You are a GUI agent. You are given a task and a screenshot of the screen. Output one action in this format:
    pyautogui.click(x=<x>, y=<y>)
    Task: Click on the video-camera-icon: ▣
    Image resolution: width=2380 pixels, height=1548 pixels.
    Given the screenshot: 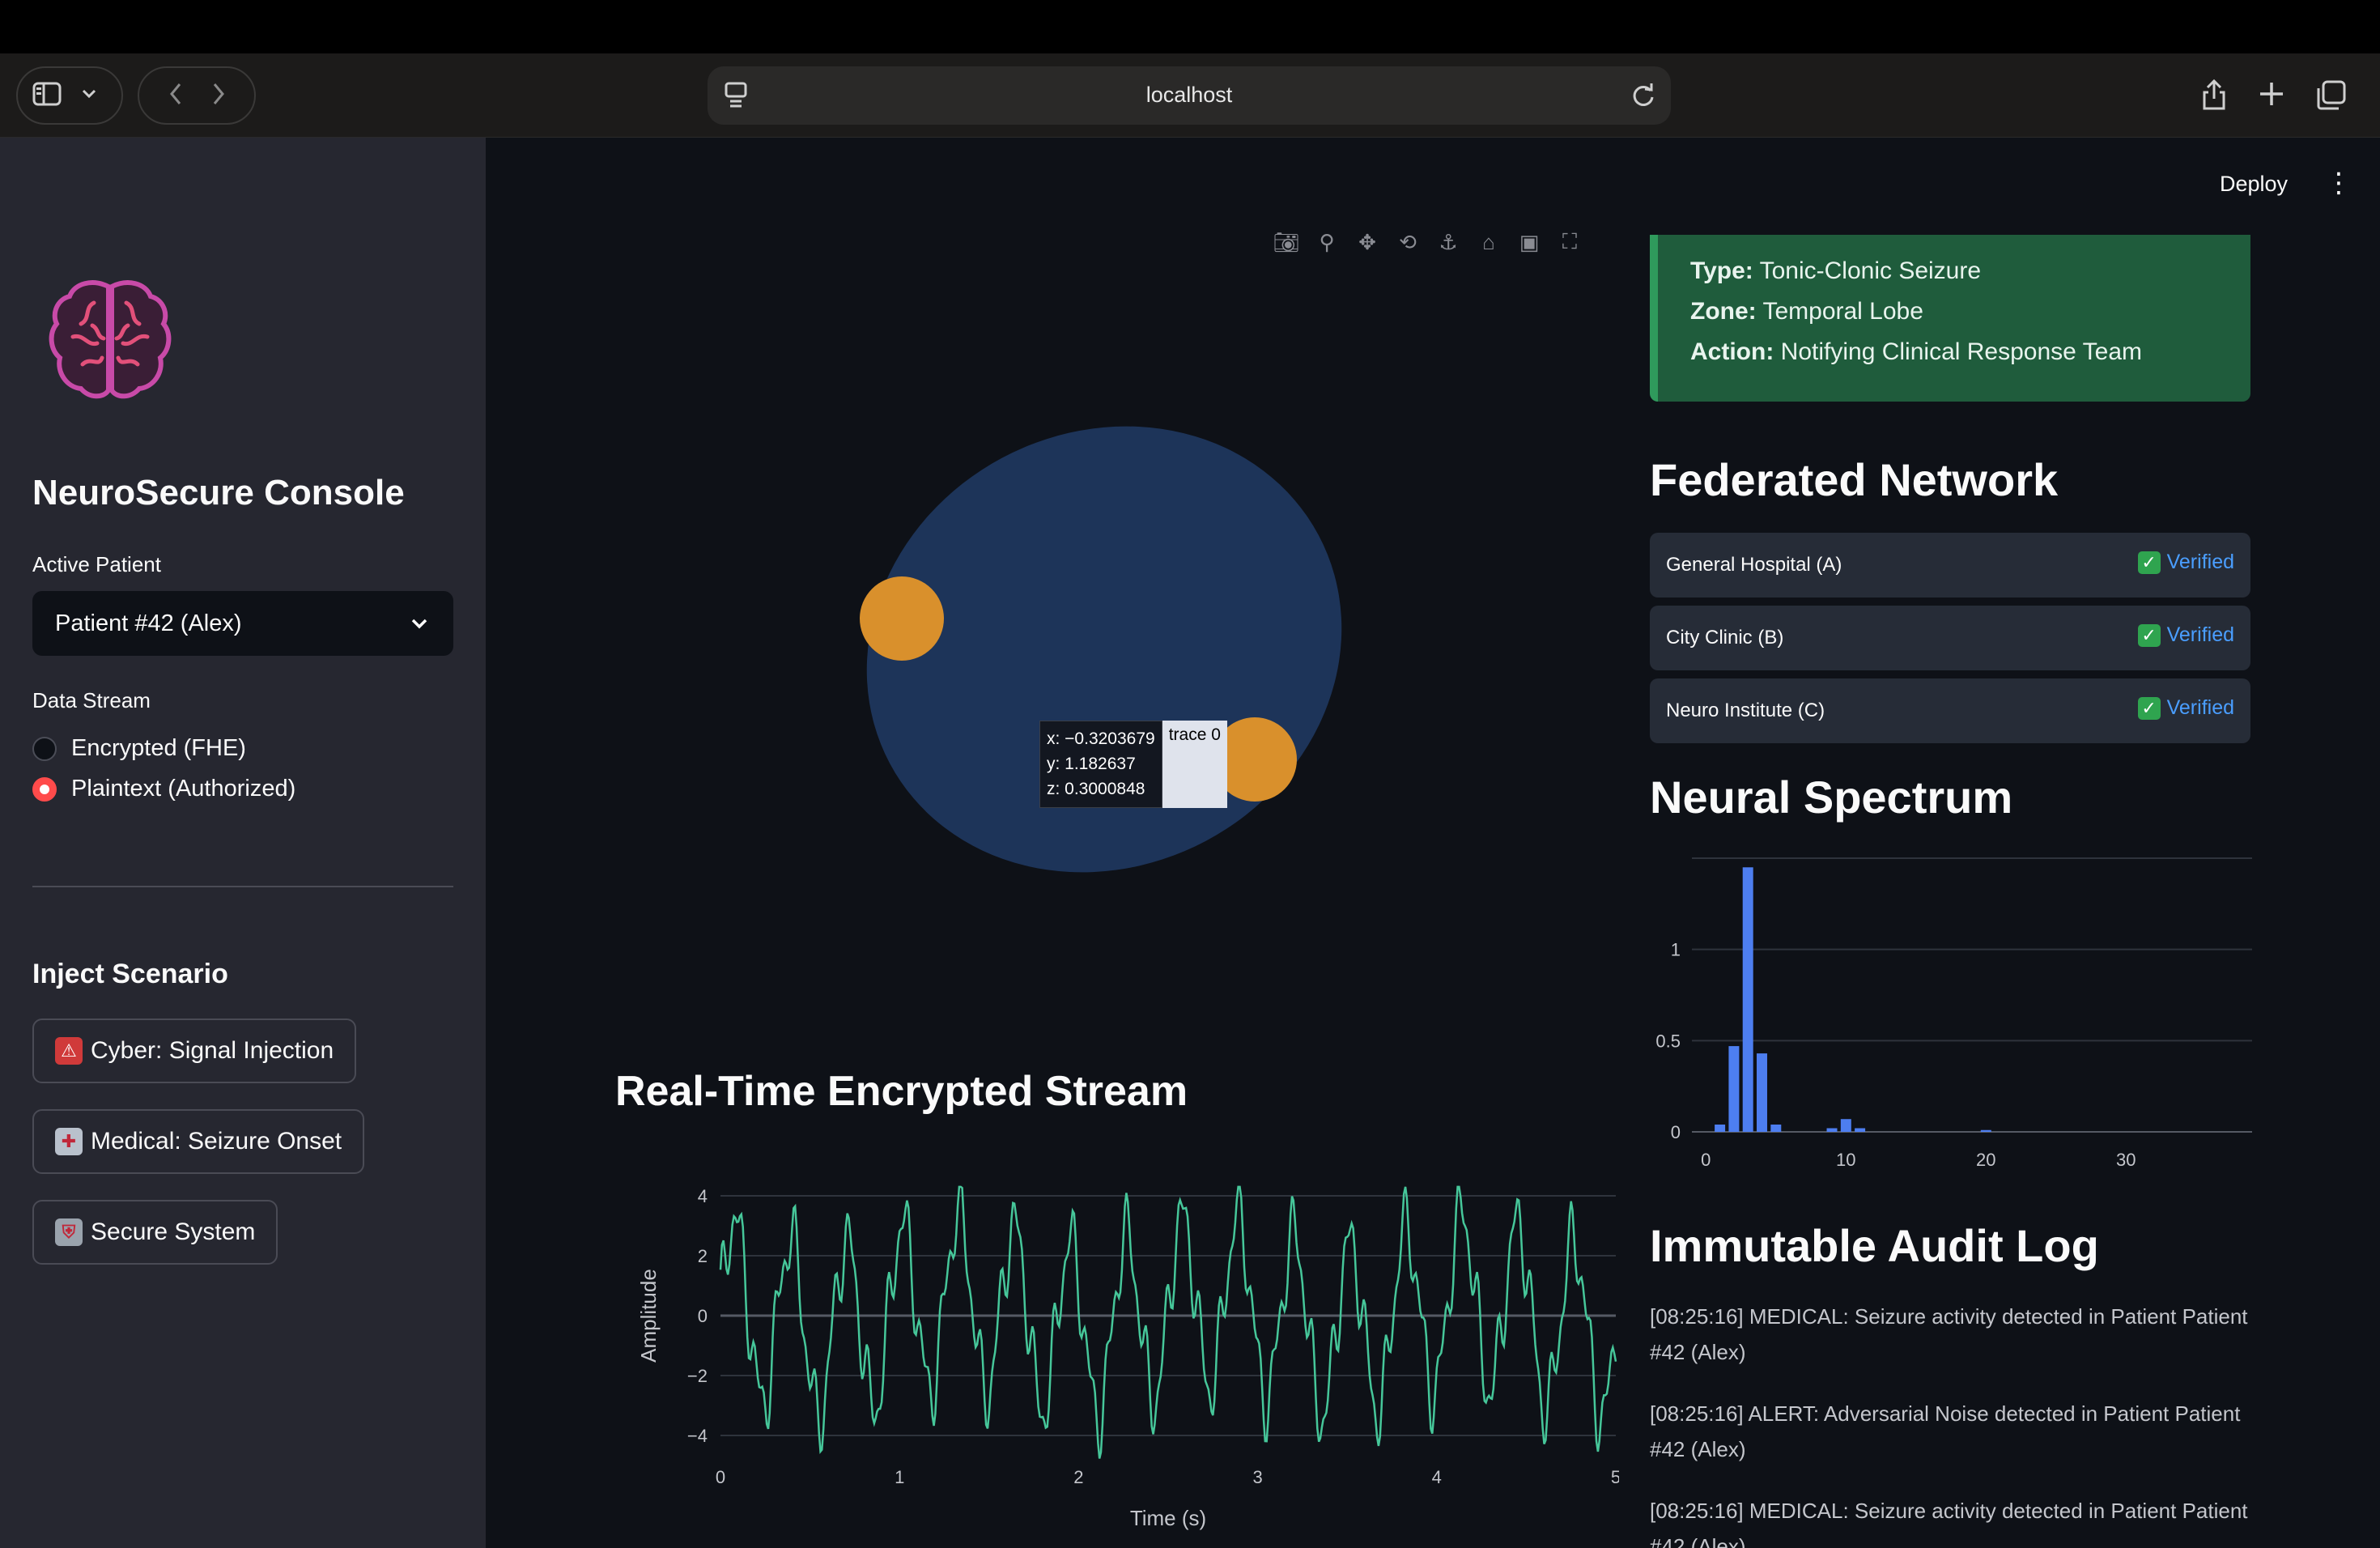 What is the action you would take?
    pyautogui.click(x=1529, y=242)
    